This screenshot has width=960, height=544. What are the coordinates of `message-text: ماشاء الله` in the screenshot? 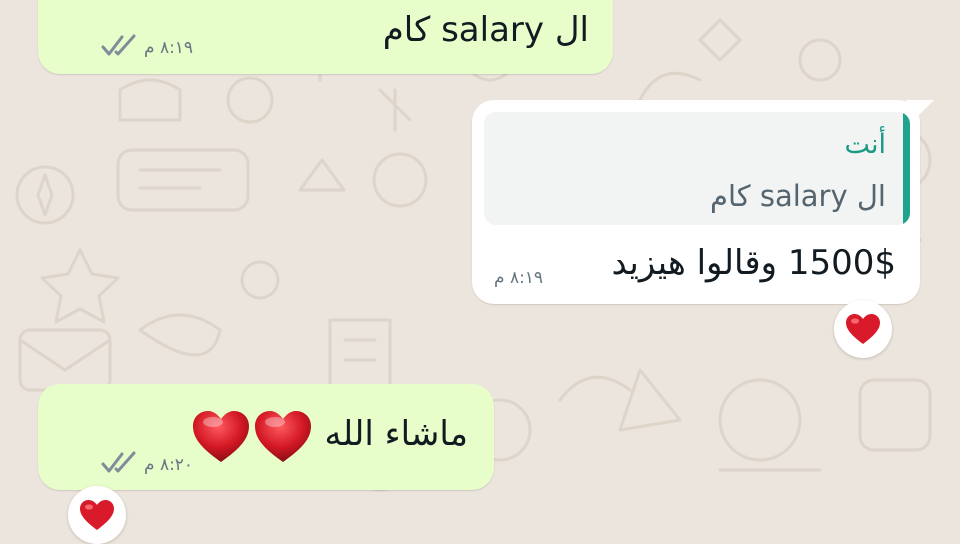 It's located at (396, 434).